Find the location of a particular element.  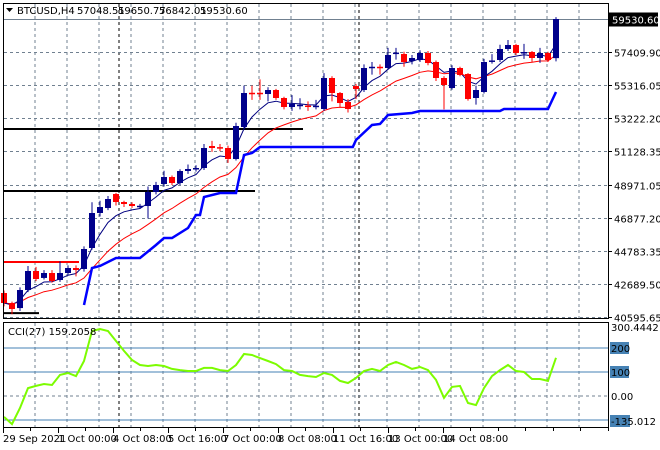

price-axis-label: 48971.05 is located at coordinates (637, 187).